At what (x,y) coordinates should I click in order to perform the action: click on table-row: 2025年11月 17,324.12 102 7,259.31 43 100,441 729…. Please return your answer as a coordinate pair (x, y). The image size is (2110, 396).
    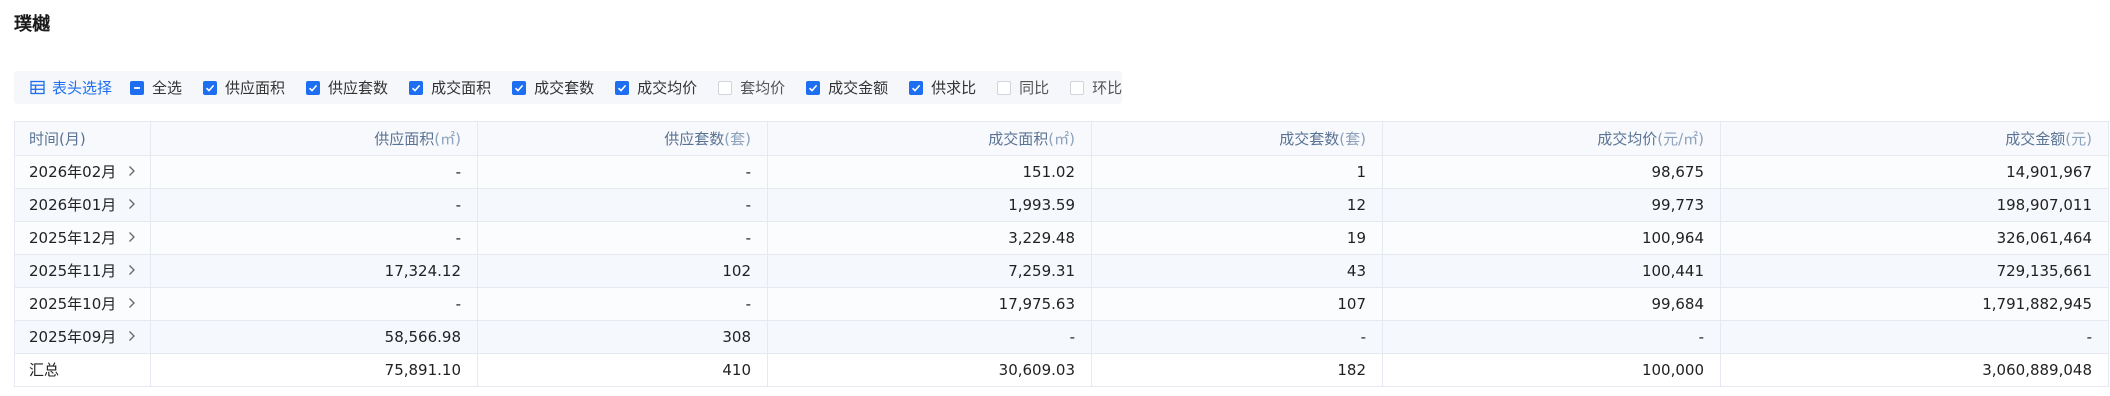
    Looking at the image, I should click on (1061, 271).